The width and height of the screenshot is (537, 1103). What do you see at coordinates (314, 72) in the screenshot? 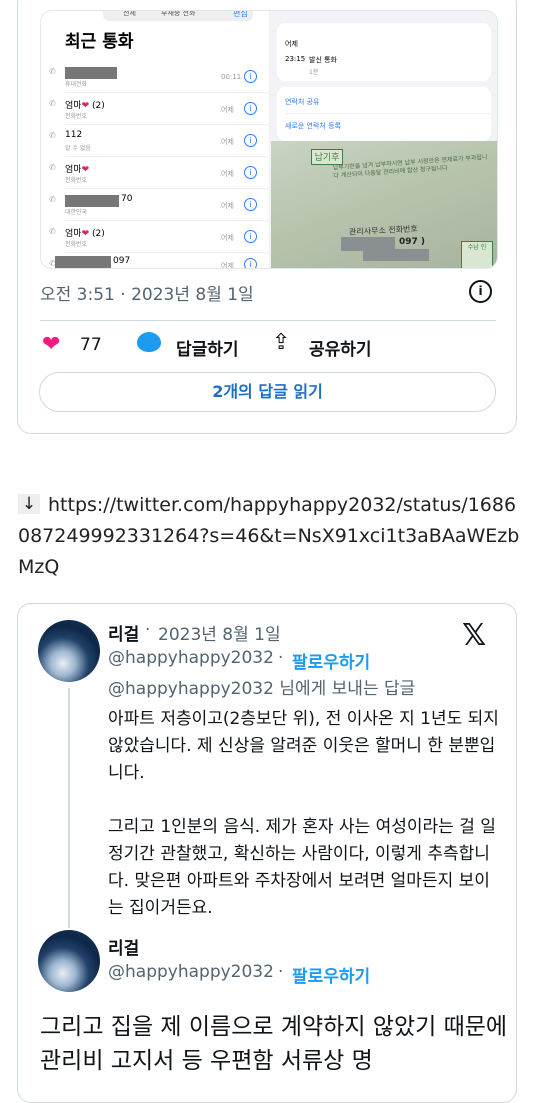
I see `detail-duration: 1분` at bounding box center [314, 72].